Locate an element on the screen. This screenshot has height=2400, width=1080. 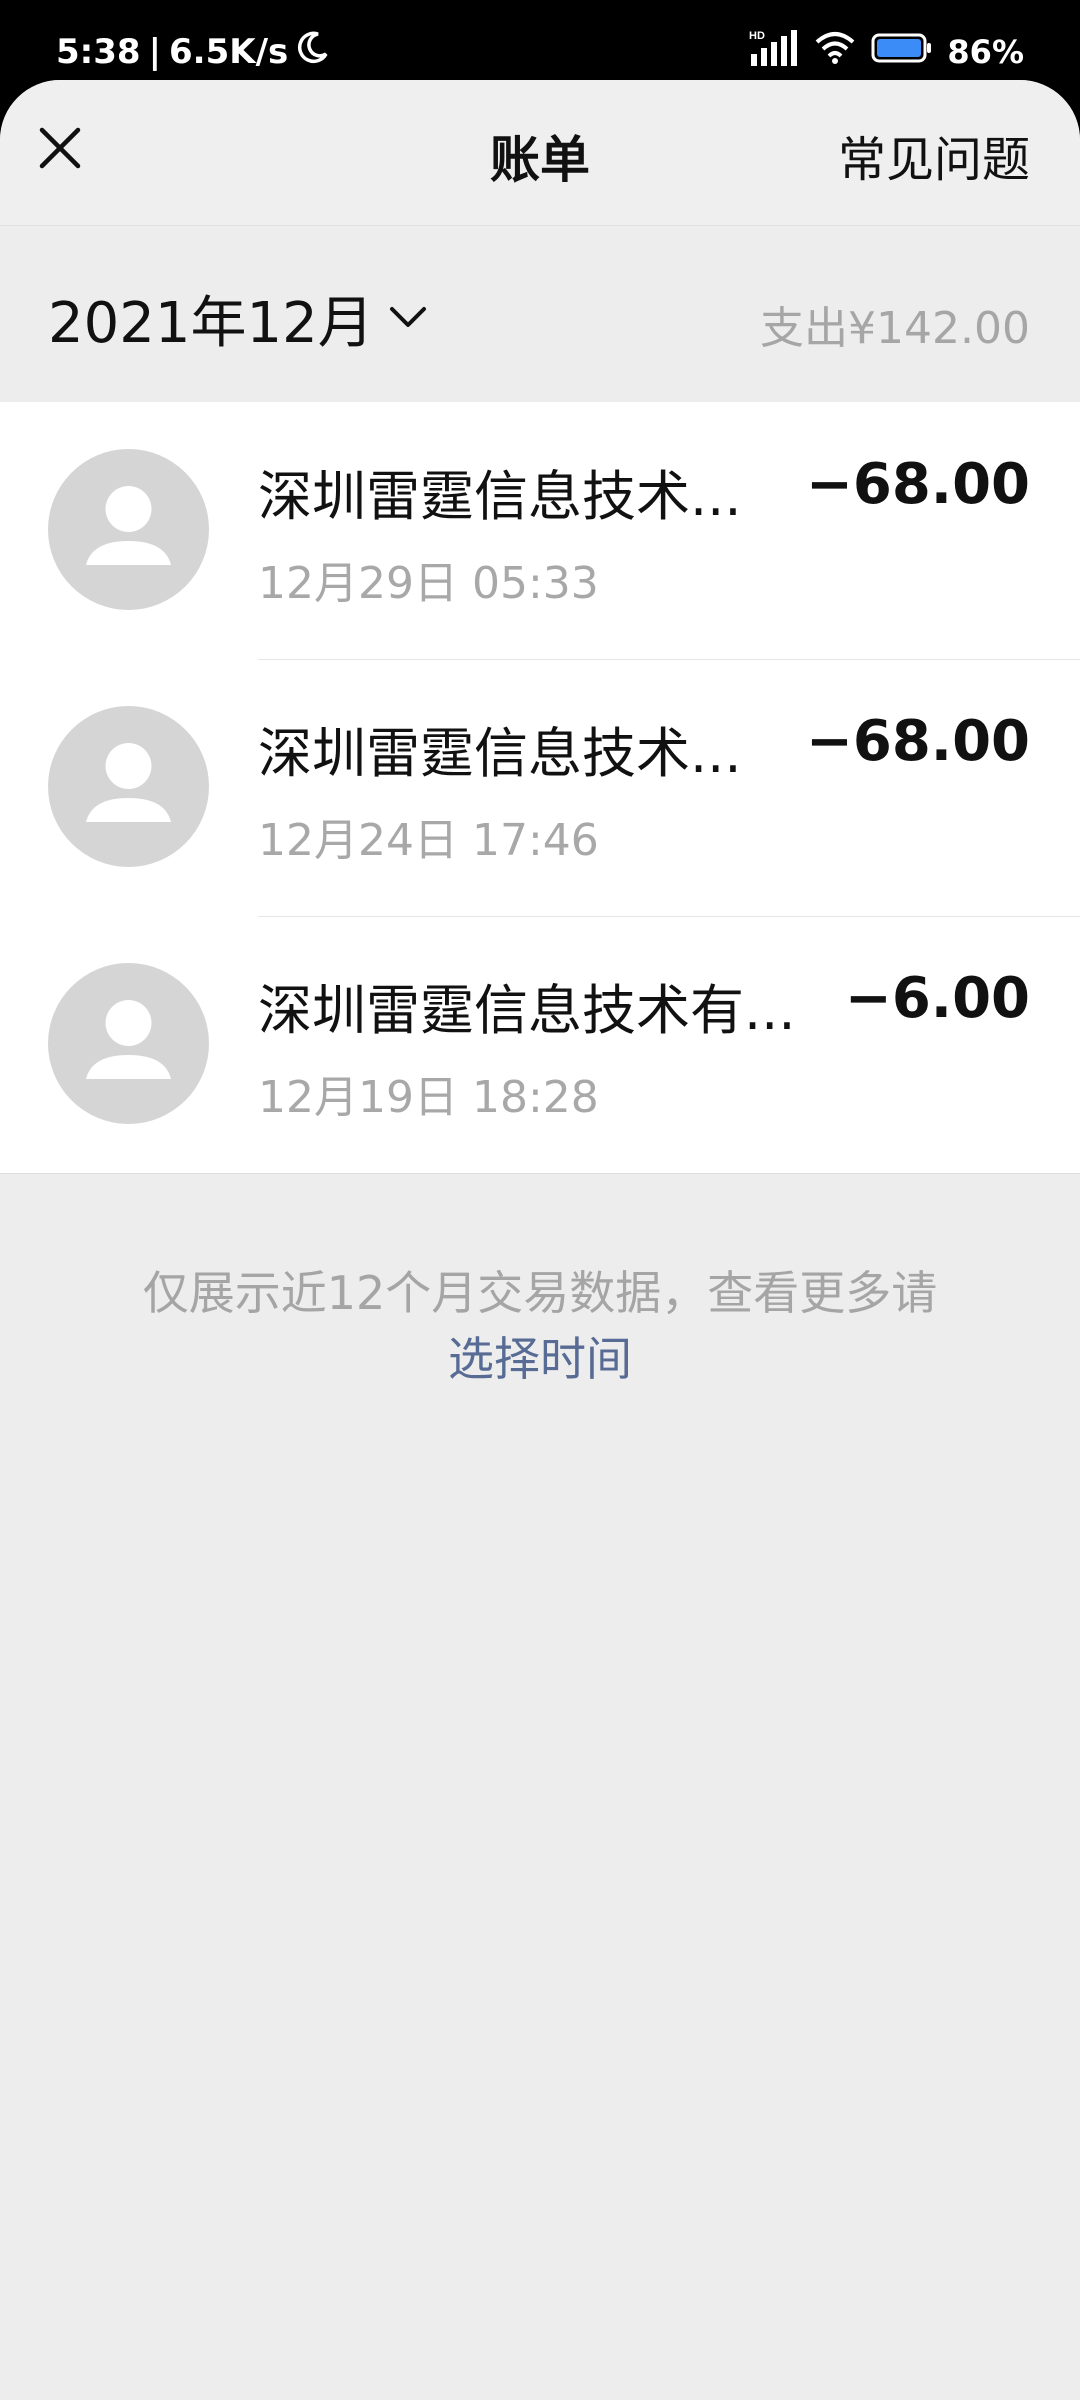
transaction-row: 深圳雷霆信息技术... 12月24日 17:46 −68.00 is located at coordinates (540, 787).